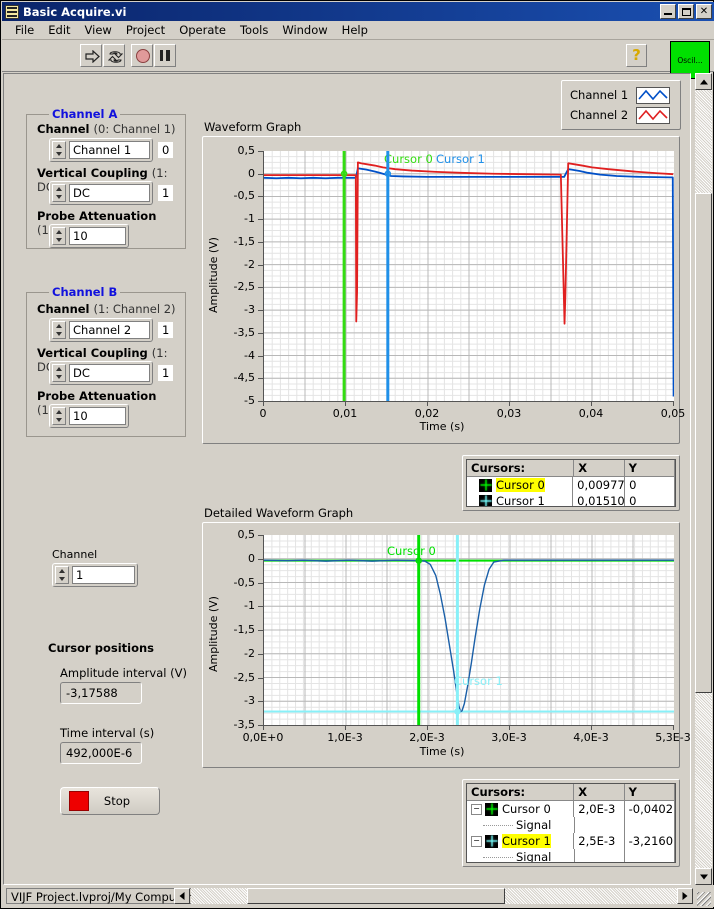 The width and height of the screenshot is (714, 909). Describe the element at coordinates (526, 809) in the screenshot. I see `detail-cursor-0-name: Cursor 0` at that location.